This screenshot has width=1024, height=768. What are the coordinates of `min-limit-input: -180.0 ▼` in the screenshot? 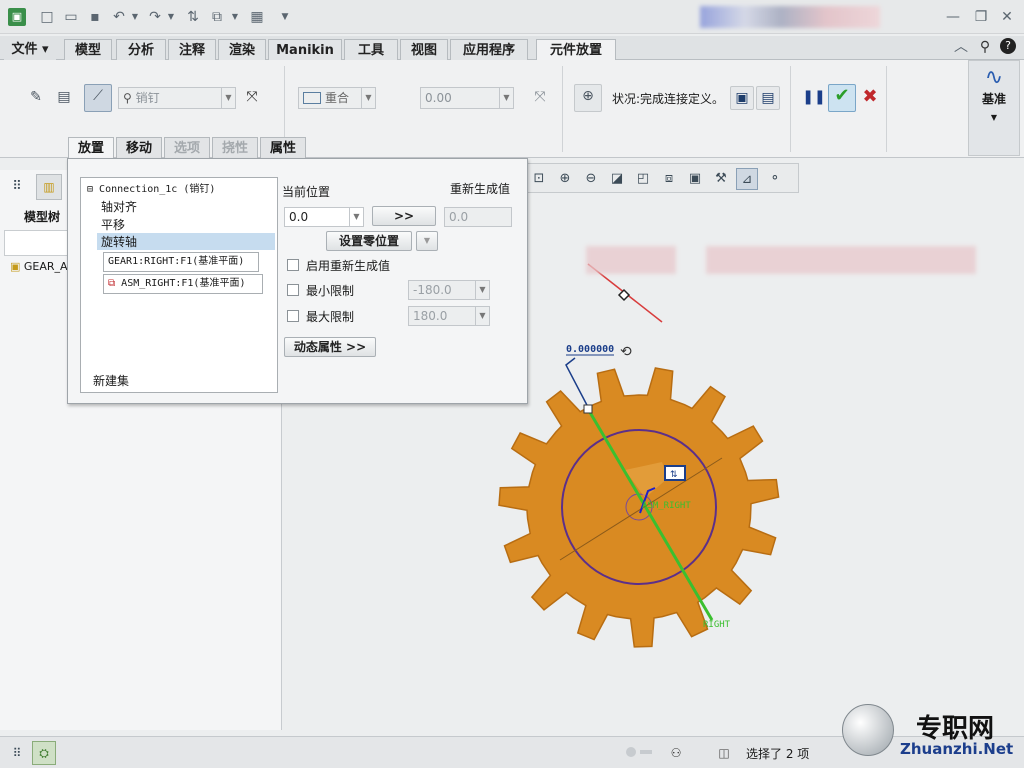 It's located at (449, 290).